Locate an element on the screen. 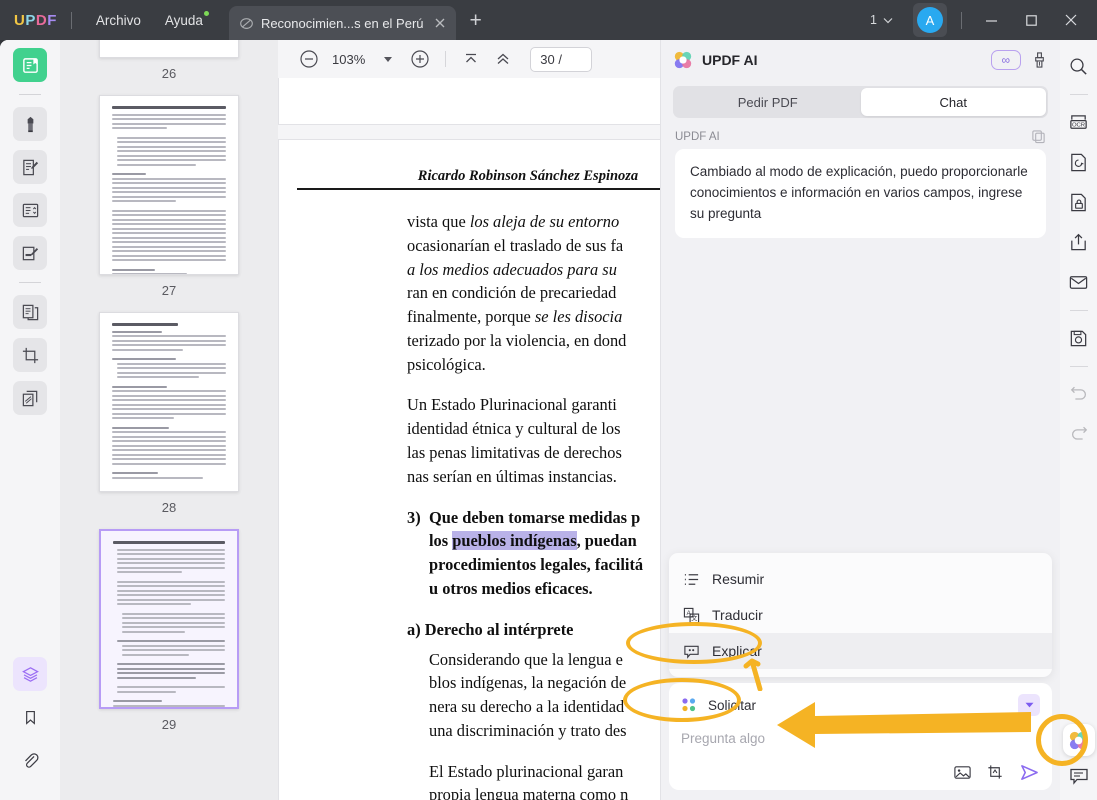 The image size is (1097, 800). left-rail-bottom-group is located at coordinates (30, 721).